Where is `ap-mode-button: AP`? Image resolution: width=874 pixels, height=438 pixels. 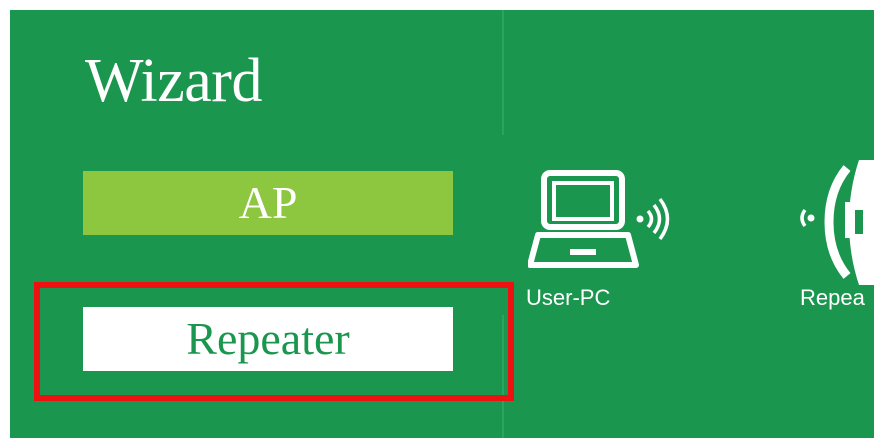 ap-mode-button: AP is located at coordinates (268, 203).